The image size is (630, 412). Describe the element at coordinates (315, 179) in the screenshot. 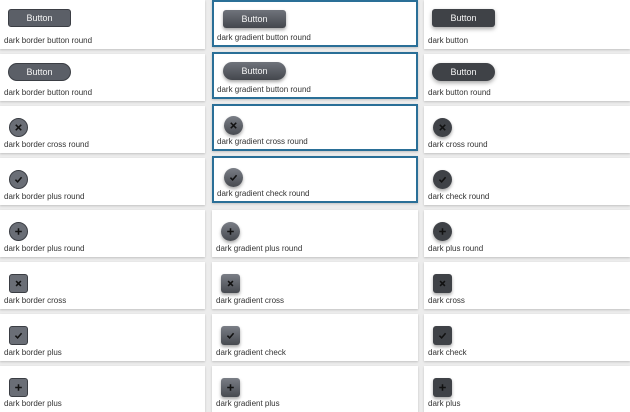

I see `card-dark-gradient-check-round: dark gradient check round` at that location.